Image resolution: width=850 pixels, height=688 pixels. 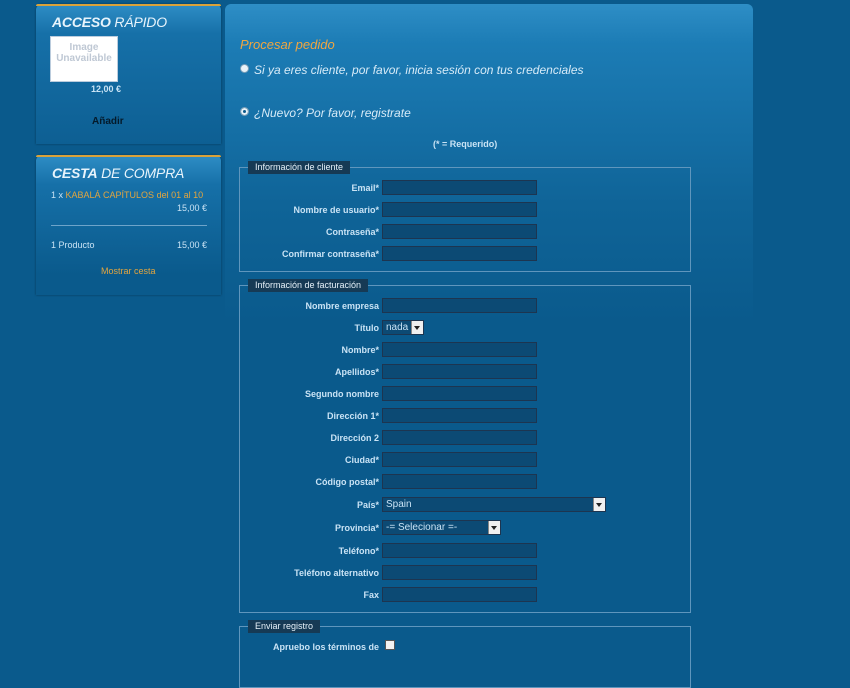 I want to click on address1-field, so click(x=459, y=415).